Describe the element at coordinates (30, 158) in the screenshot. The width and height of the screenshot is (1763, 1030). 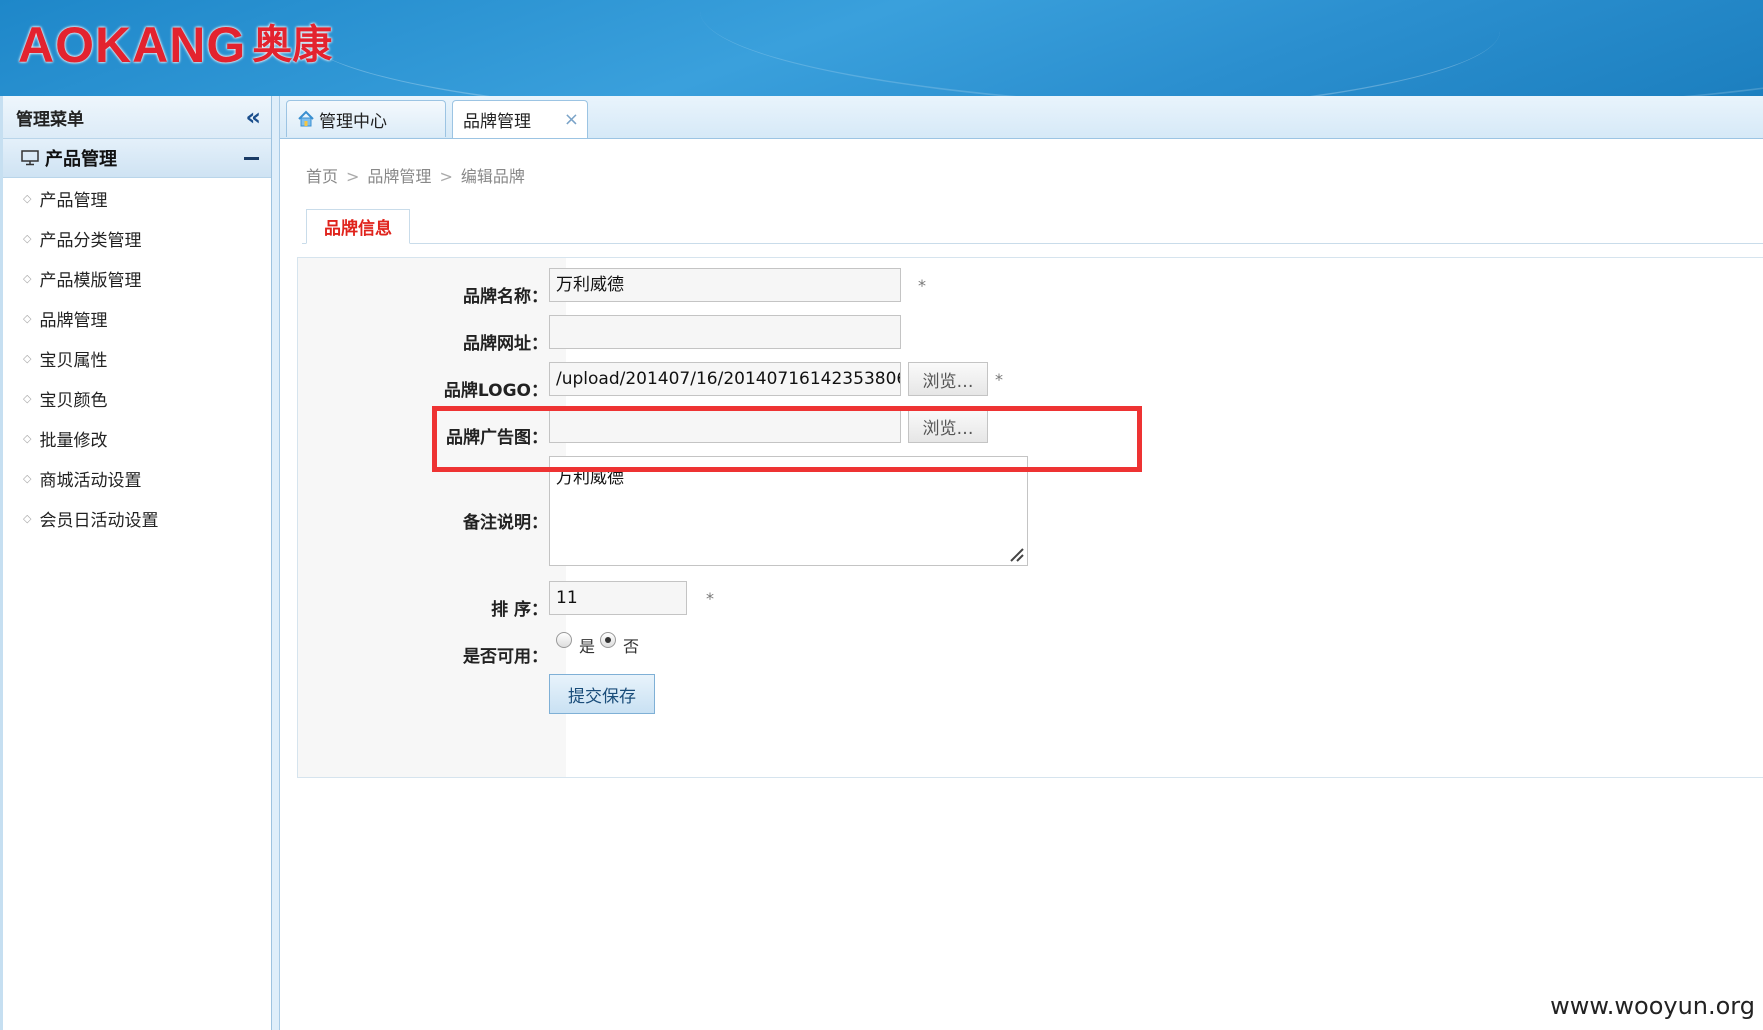
I see `monitor-icon` at that location.